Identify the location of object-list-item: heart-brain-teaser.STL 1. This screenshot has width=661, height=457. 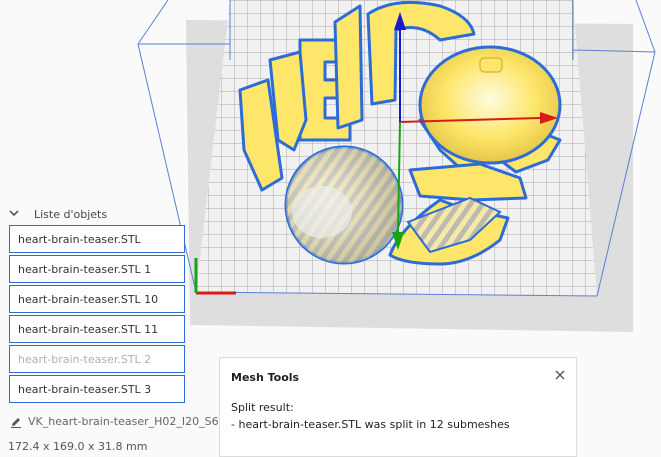
(97, 269).